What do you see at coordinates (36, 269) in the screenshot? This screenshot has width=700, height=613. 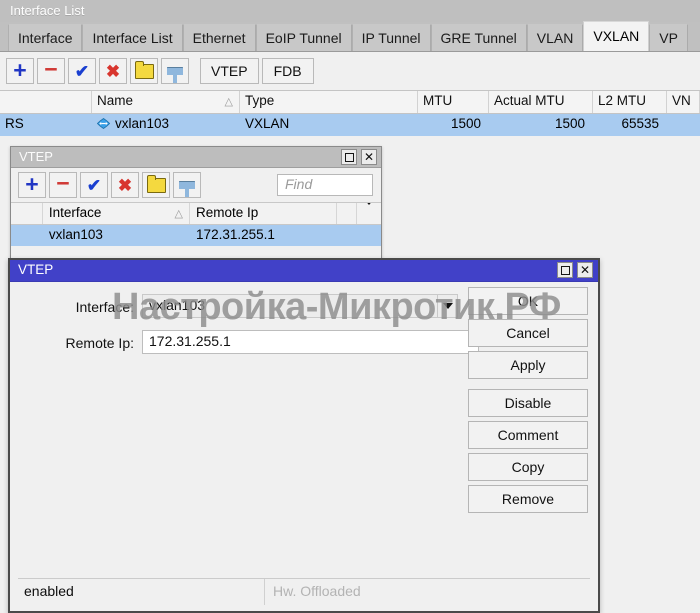 I see `vtep-dialog-title: VTEP` at bounding box center [36, 269].